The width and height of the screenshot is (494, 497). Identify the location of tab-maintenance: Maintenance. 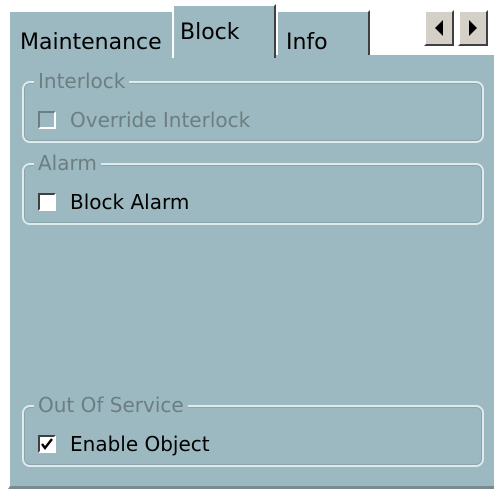
(91, 33).